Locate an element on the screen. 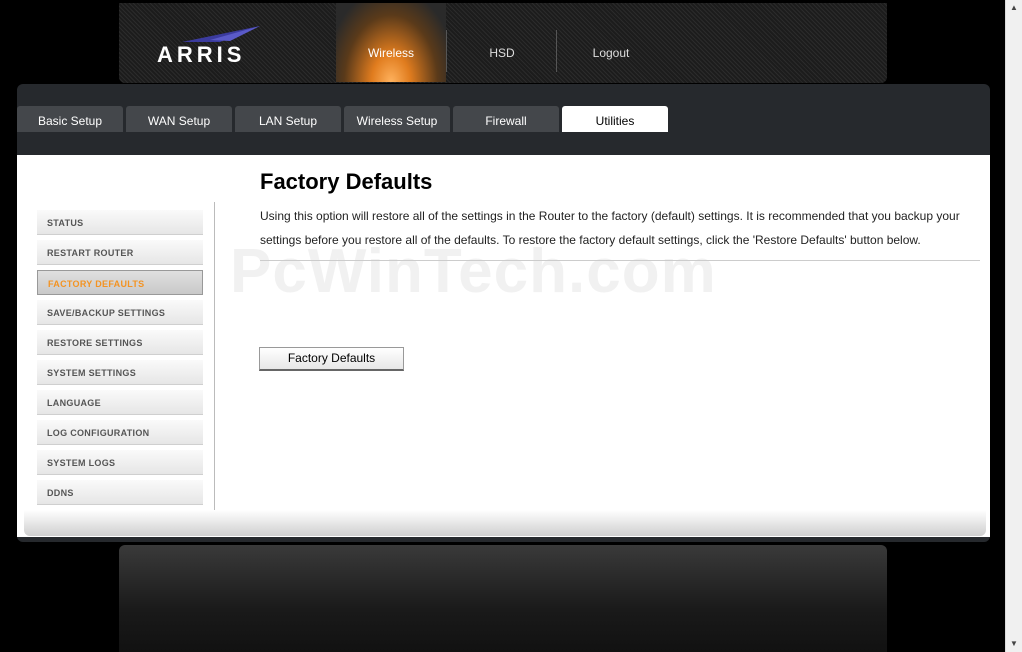  arris-logo-swoosh-icon is located at coordinates (221, 34).